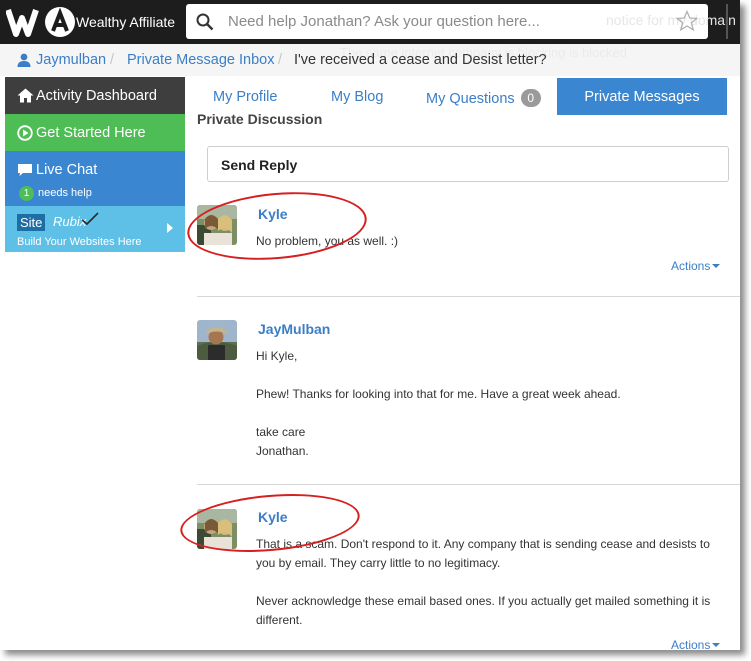  What do you see at coordinates (260, 119) in the screenshot?
I see `section-title: Private Discussion` at bounding box center [260, 119].